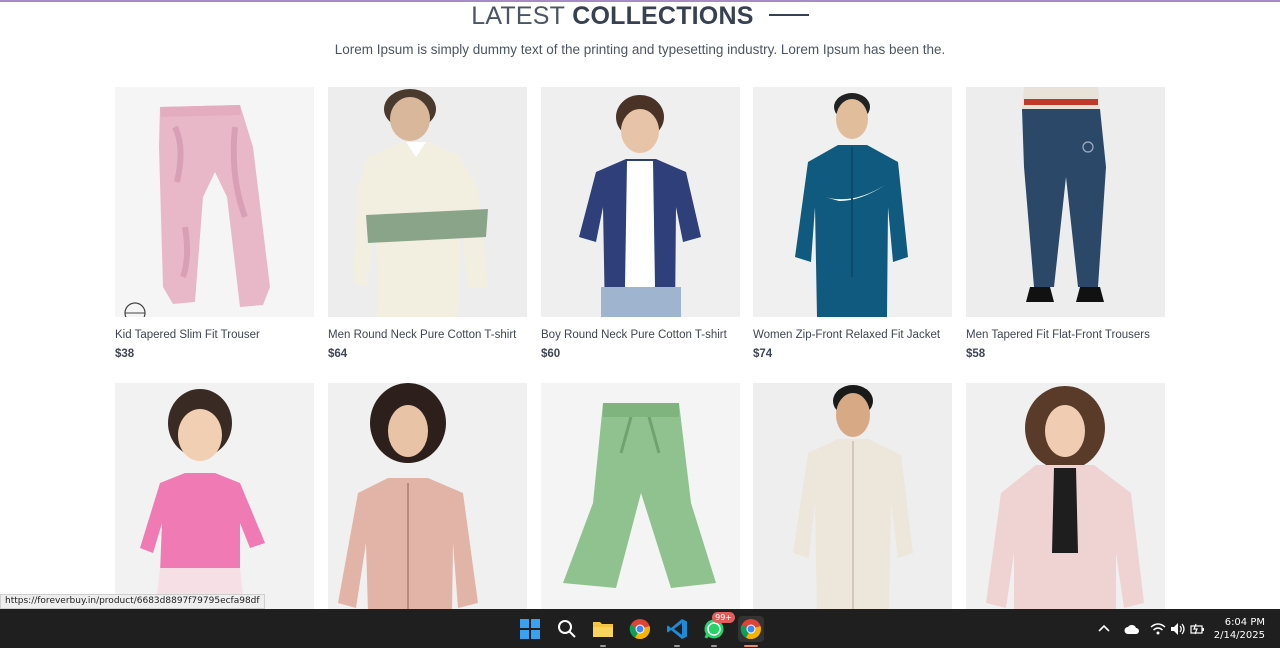  Describe the element at coordinates (677, 631) in the screenshot. I see `vscode-icon` at that location.